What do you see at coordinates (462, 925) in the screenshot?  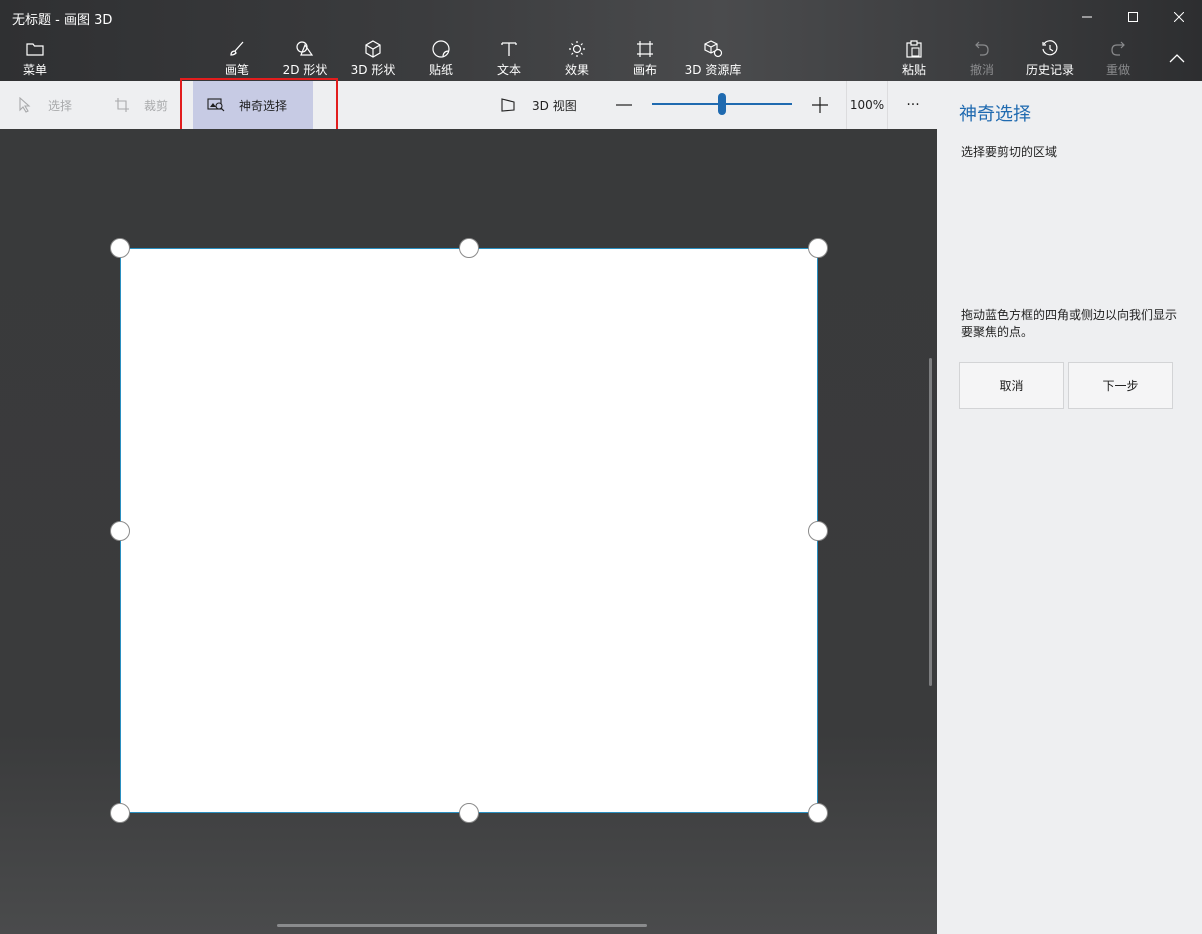 I see `horizontal-scrollbar` at bounding box center [462, 925].